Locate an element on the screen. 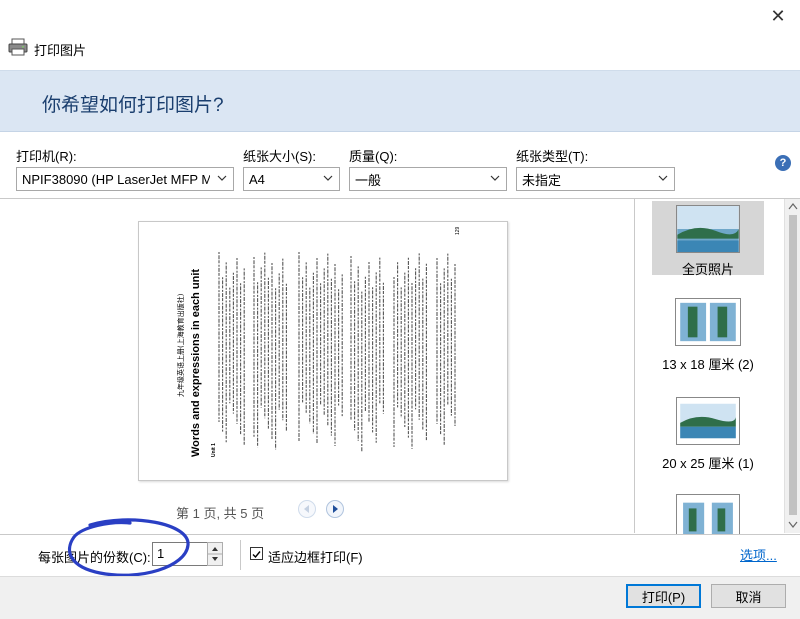 The image size is (800, 619). checkmark-icon is located at coordinates (256, 555).